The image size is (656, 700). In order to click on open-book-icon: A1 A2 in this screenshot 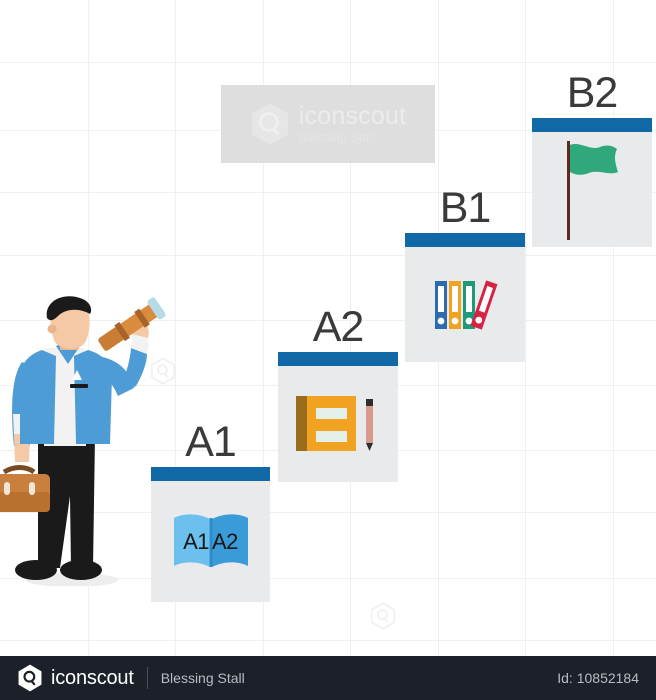, I will do `click(211, 542)`.